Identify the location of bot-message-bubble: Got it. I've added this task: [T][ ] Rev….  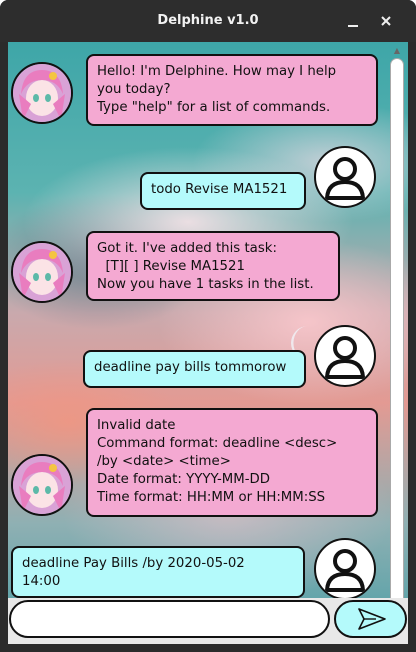
(213, 266).